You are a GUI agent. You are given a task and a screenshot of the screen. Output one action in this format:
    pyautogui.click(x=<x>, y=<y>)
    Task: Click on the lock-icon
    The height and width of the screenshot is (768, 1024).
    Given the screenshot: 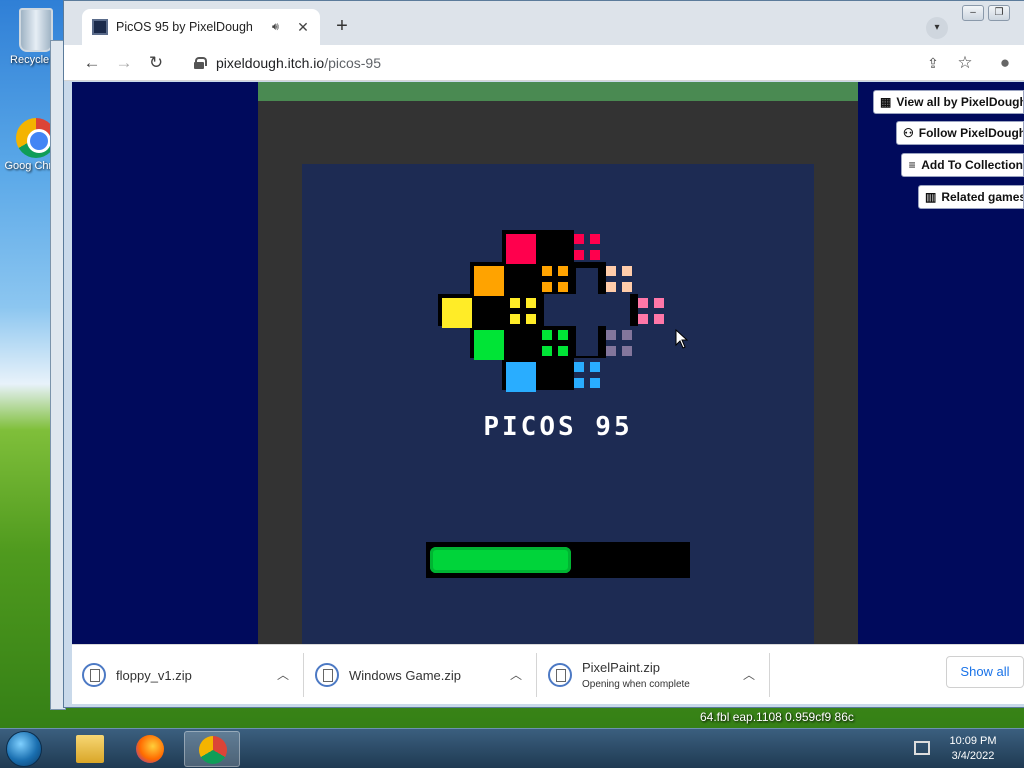 What is the action you would take?
    pyautogui.click(x=200, y=63)
    